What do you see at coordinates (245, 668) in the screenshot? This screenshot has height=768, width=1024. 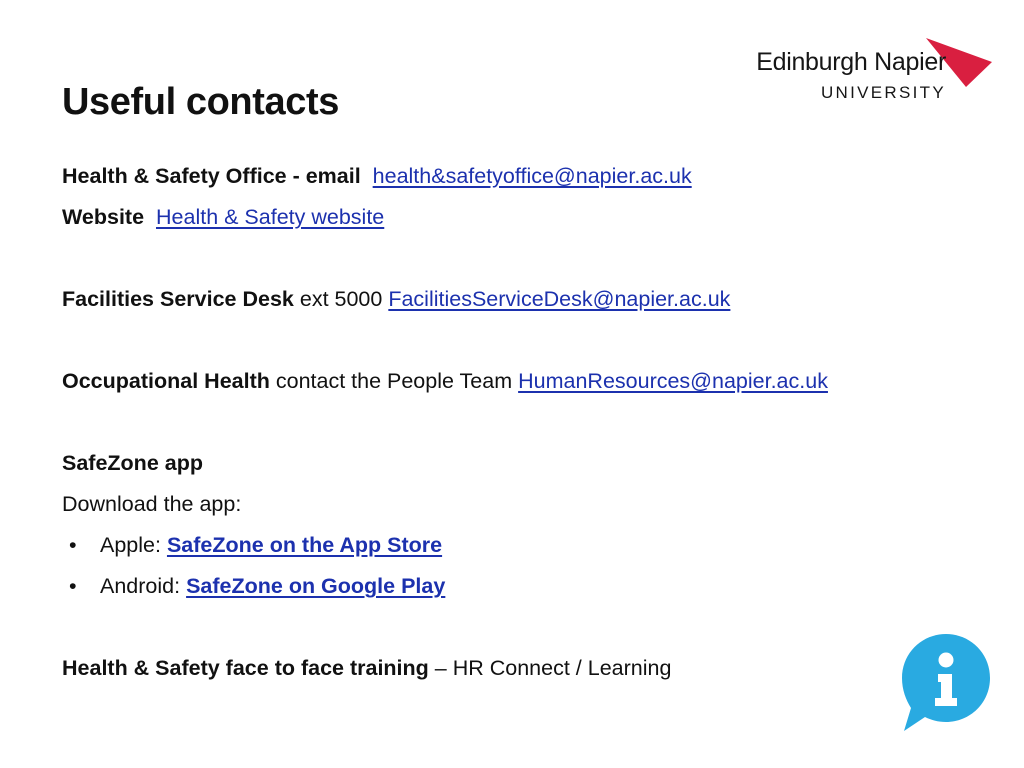 I see `training-label: Health & Safety face to face training` at bounding box center [245, 668].